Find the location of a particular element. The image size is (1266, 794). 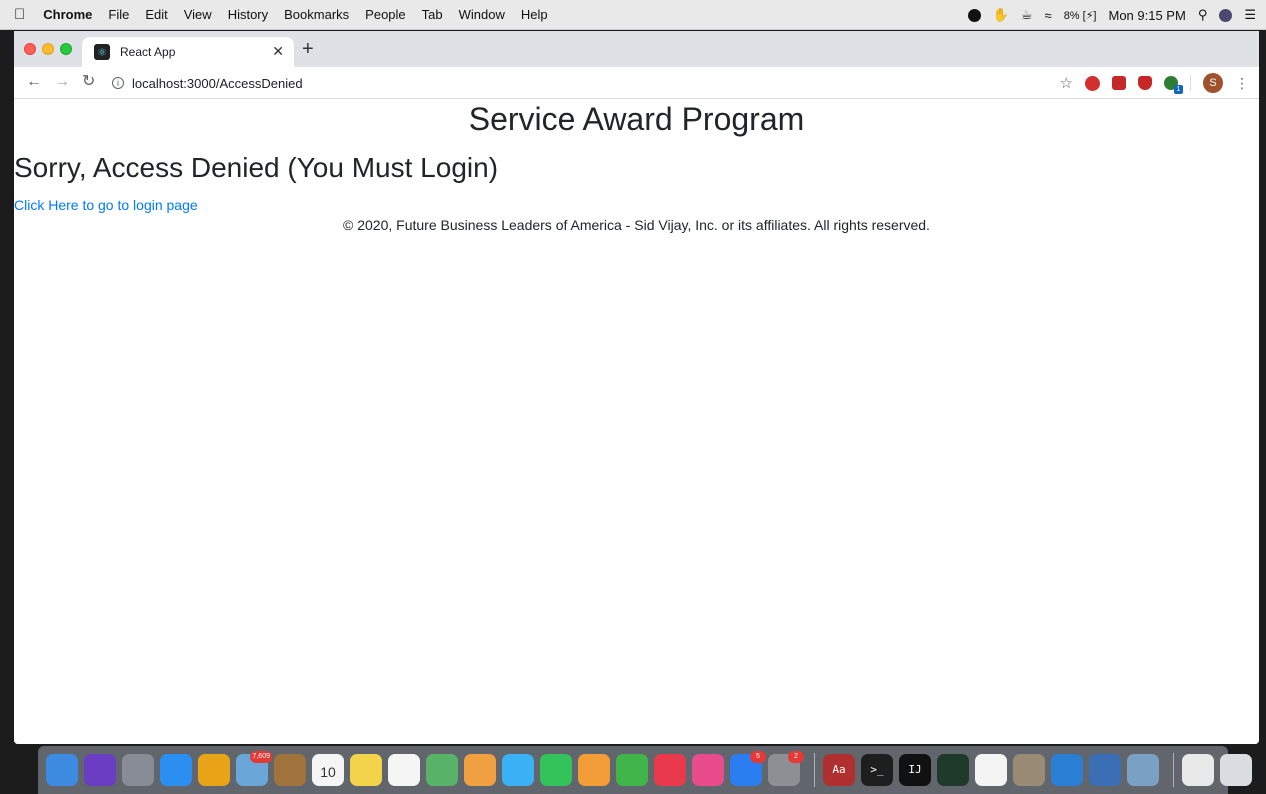

red-square-extension-icon is located at coordinates (1119, 83).